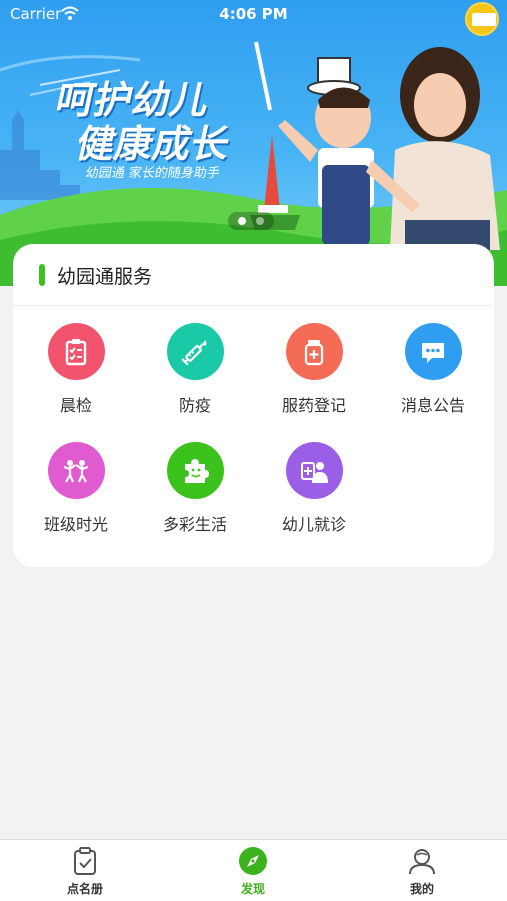 The width and height of the screenshot is (507, 901). Describe the element at coordinates (433, 351) in the screenshot. I see `chat-bubble-icon` at that location.